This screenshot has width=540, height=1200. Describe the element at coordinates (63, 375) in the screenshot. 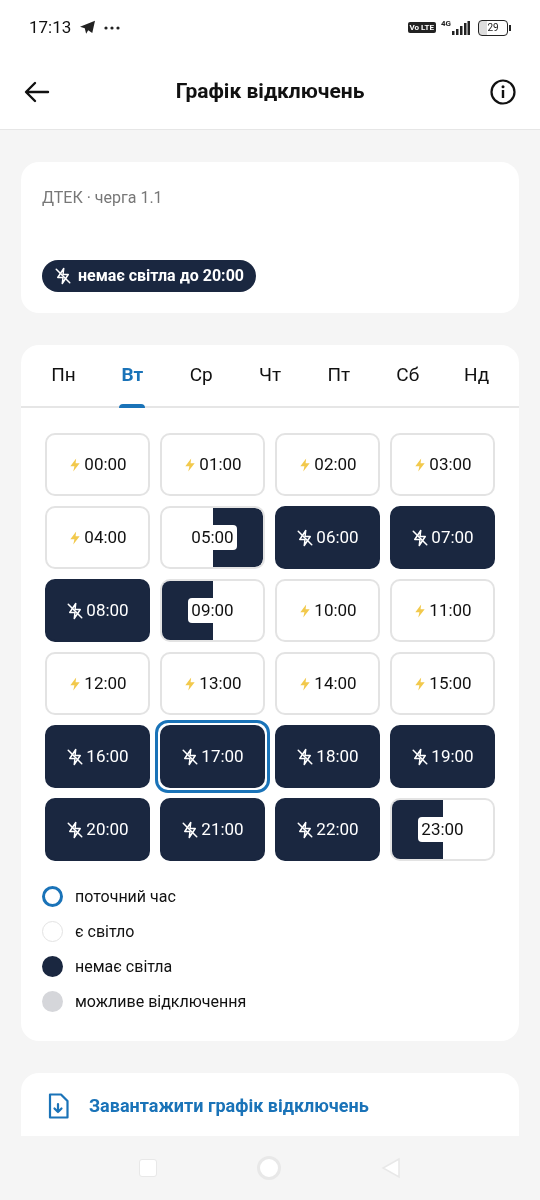

I see `day-tab: Пн` at that location.